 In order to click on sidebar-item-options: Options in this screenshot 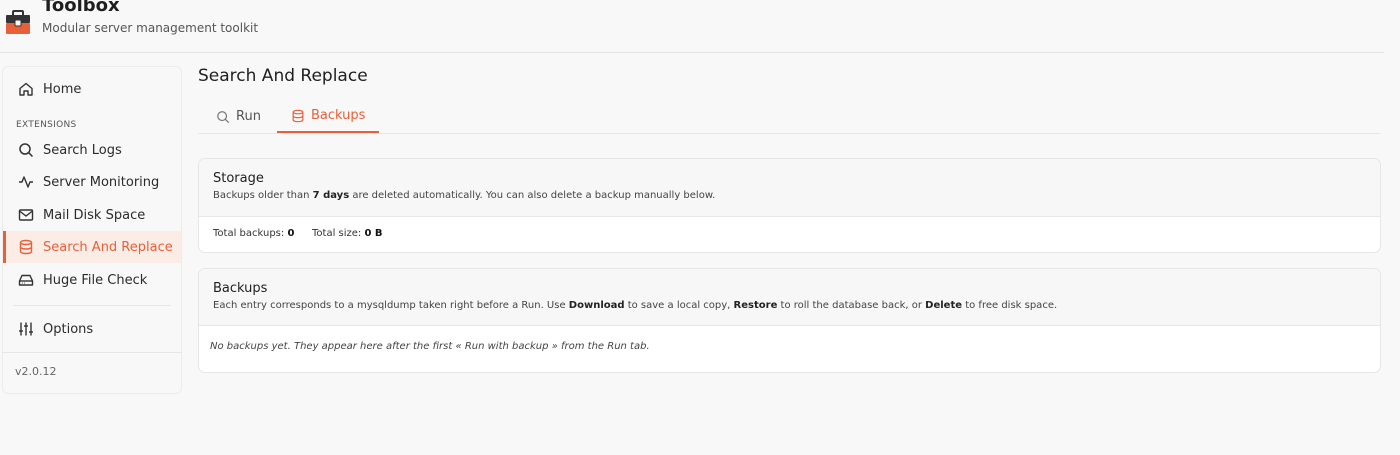, I will do `click(92, 329)`.